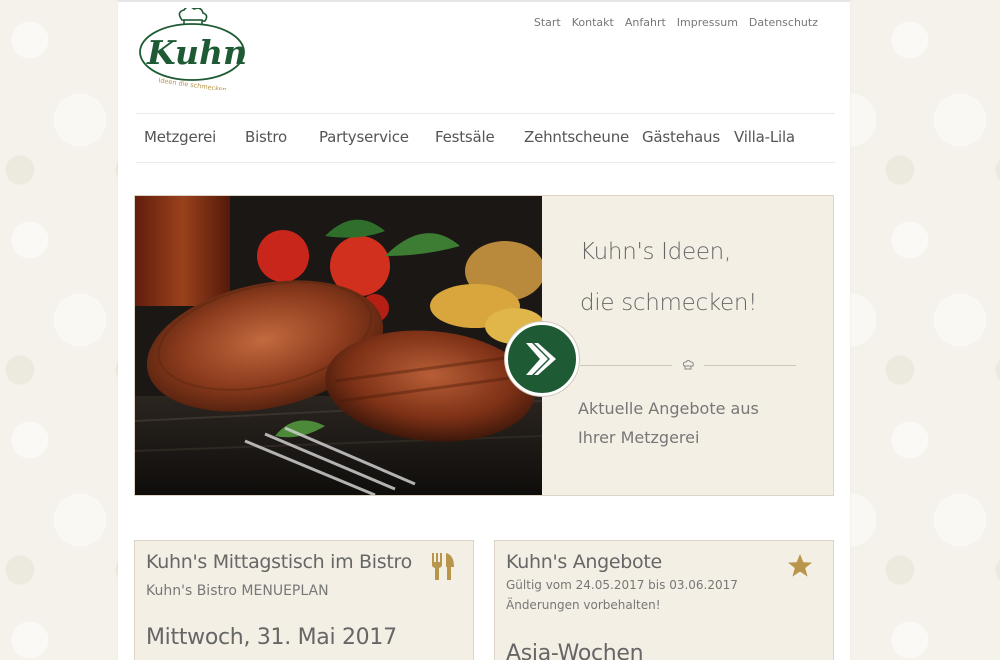  What do you see at coordinates (681, 137) in the screenshot?
I see `nav-gaestehaus: Gästehaus` at bounding box center [681, 137].